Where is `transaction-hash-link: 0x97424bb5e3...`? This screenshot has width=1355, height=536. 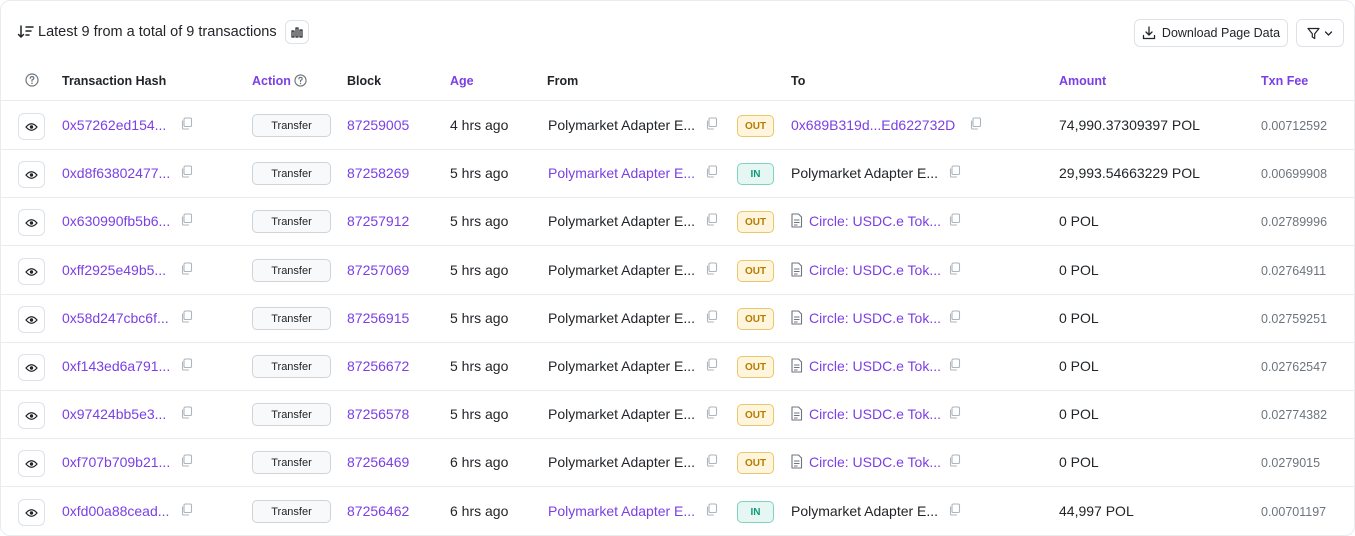 transaction-hash-link: 0x97424bb5e3... is located at coordinates (114, 414).